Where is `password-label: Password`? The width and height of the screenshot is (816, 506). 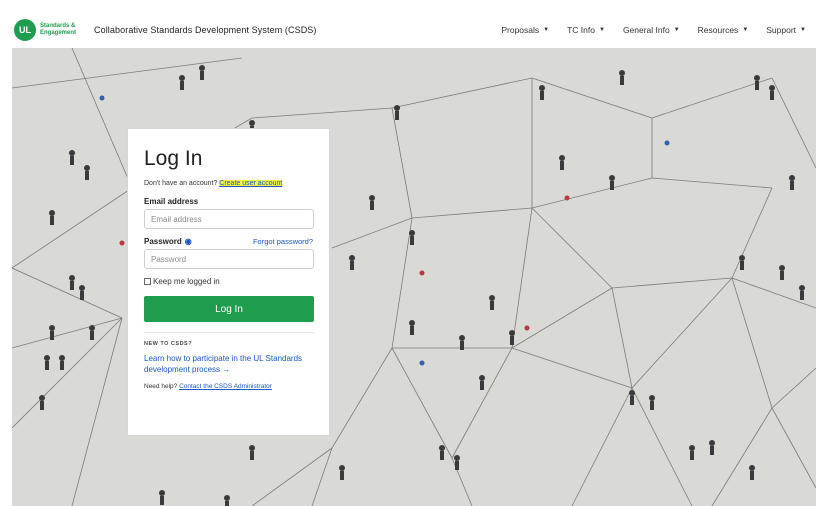 password-label: Password is located at coordinates (163, 241).